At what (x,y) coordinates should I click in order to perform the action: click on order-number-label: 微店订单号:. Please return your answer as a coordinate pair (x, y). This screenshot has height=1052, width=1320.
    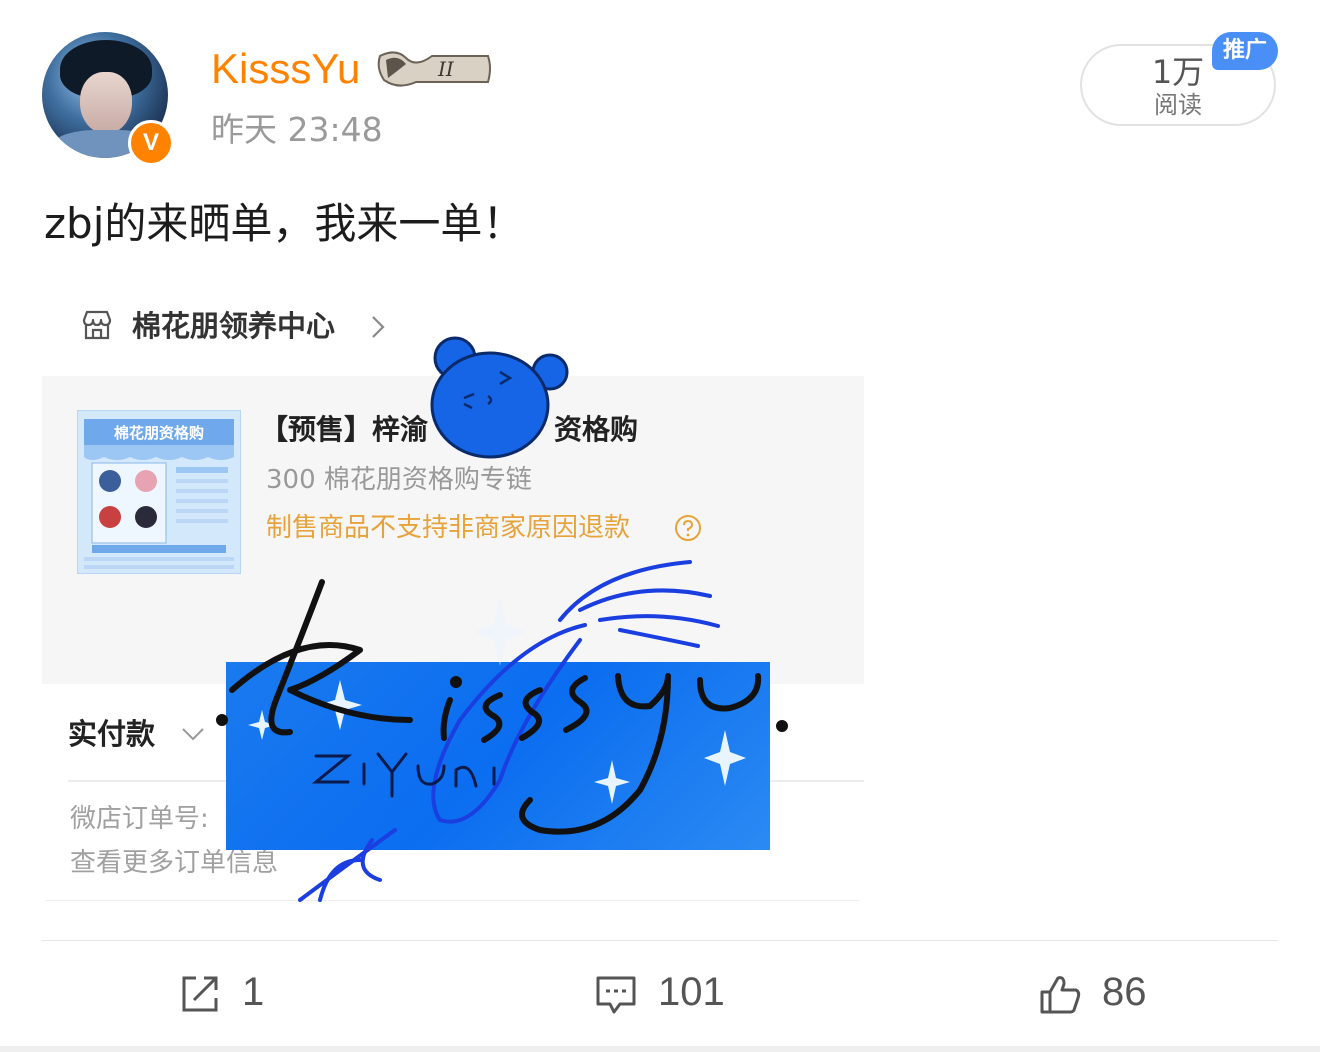
    Looking at the image, I should click on (139, 819).